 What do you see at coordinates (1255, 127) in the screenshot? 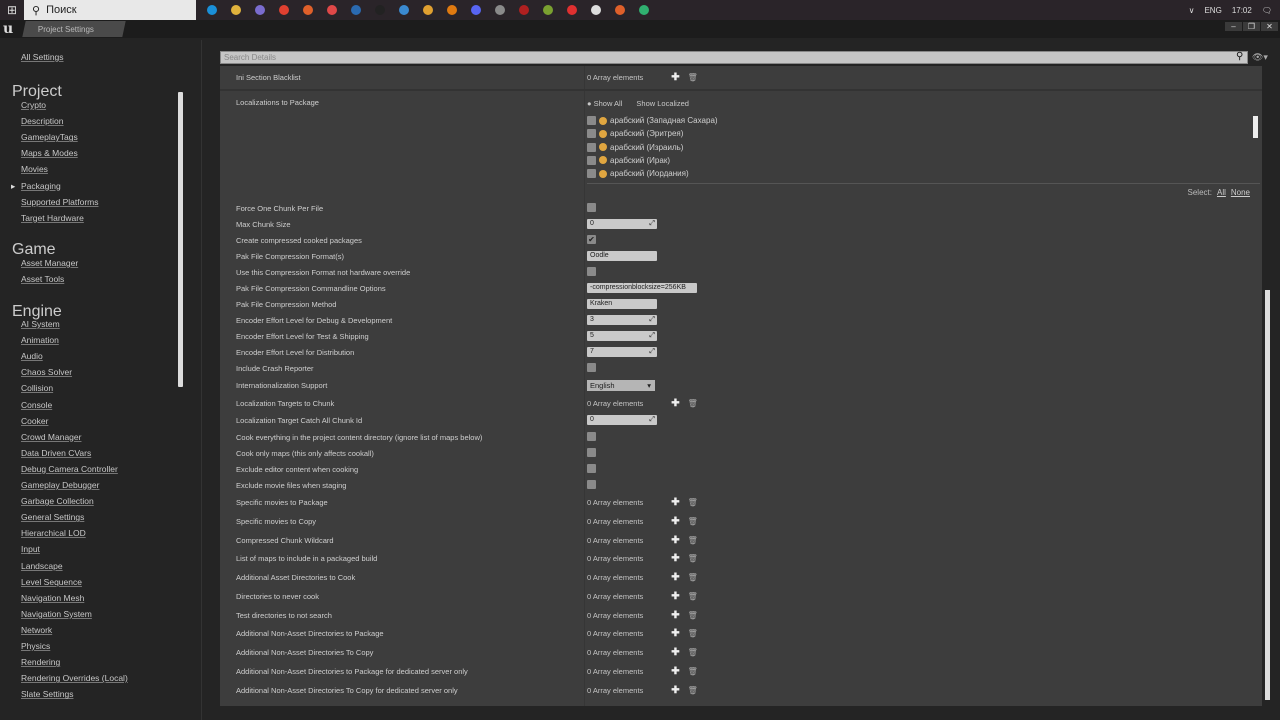
I see `localization-list-scrollbar` at bounding box center [1255, 127].